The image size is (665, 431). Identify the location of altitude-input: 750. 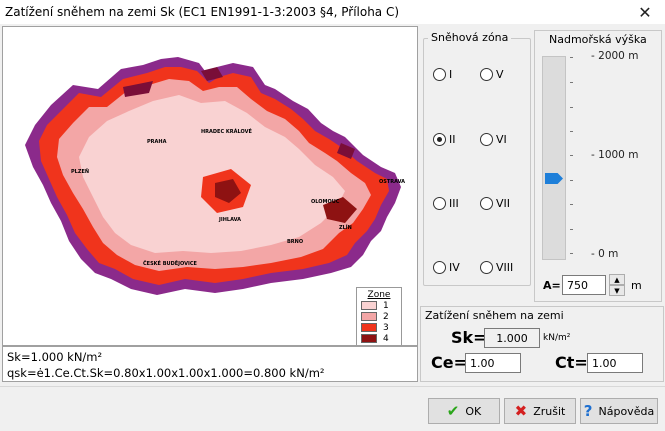
(584, 285).